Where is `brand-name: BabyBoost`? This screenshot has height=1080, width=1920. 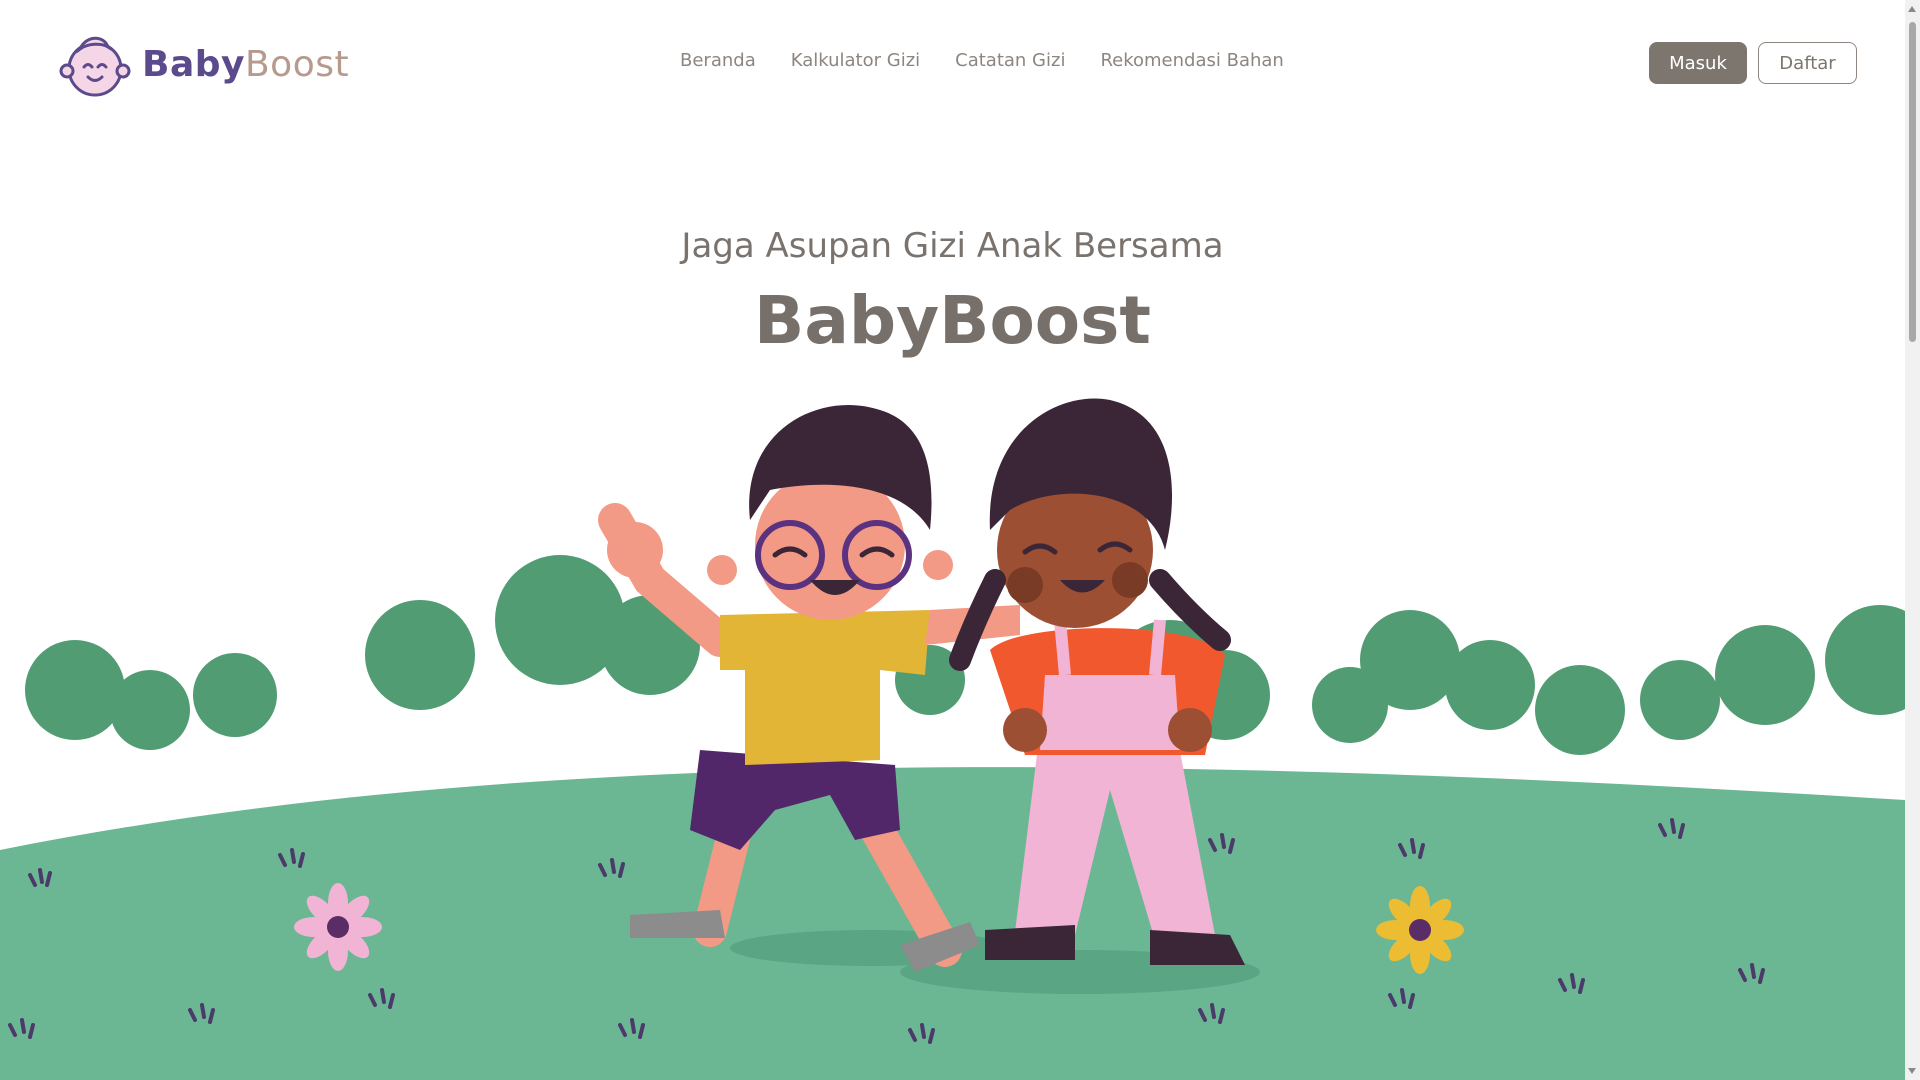
brand-name: BabyBoost is located at coordinates (246, 64).